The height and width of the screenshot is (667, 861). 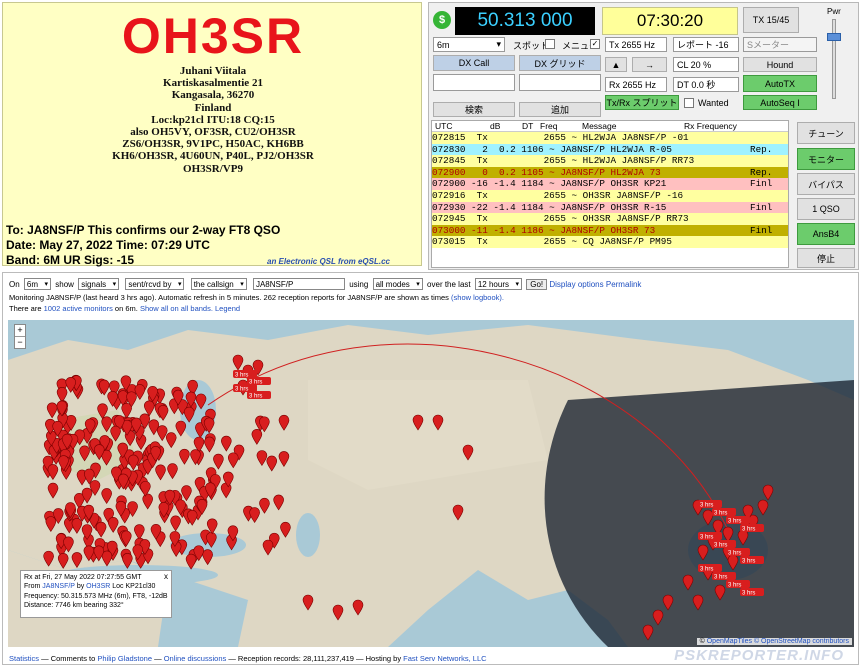 What do you see at coordinates (729, 641) in the screenshot?
I see `openmaptiles-link: OpenMapTiles` at bounding box center [729, 641].